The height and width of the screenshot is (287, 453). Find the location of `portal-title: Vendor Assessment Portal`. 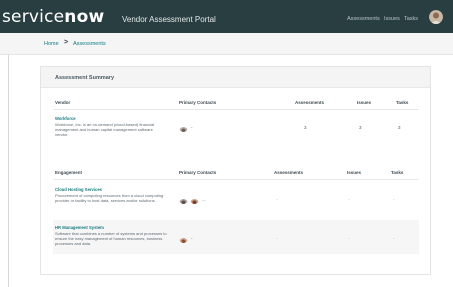

portal-title: Vendor Assessment Portal is located at coordinates (169, 19).